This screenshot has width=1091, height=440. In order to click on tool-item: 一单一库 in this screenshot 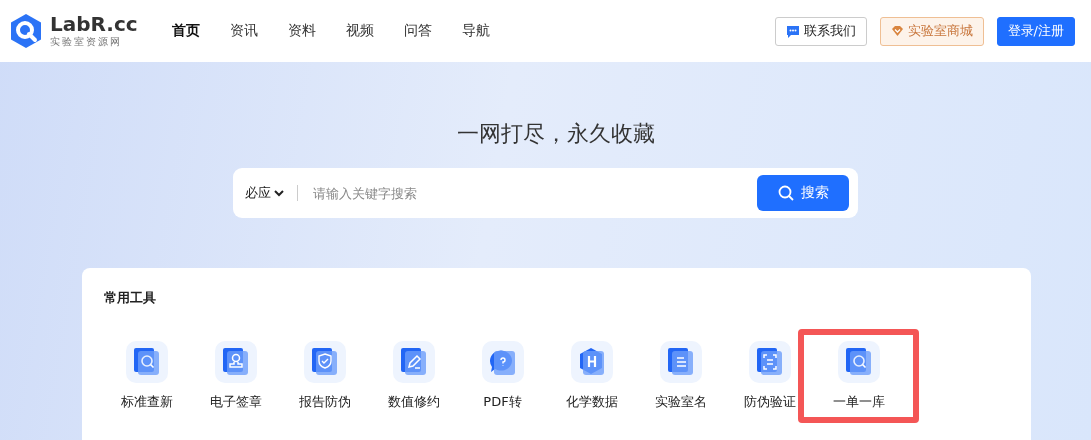, I will do `click(858, 376)`.